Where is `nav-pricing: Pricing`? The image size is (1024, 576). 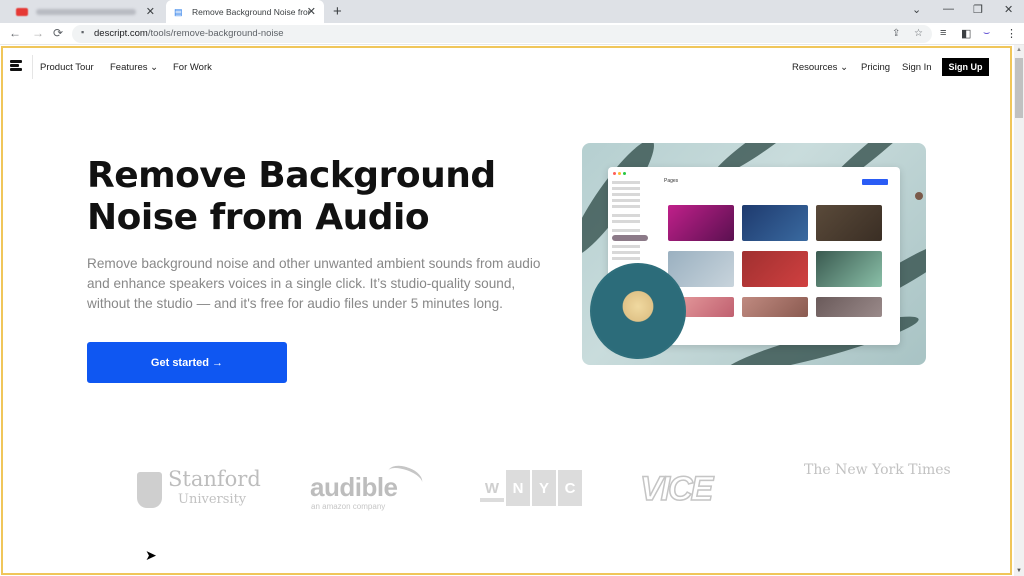
nav-pricing: Pricing is located at coordinates (875, 67).